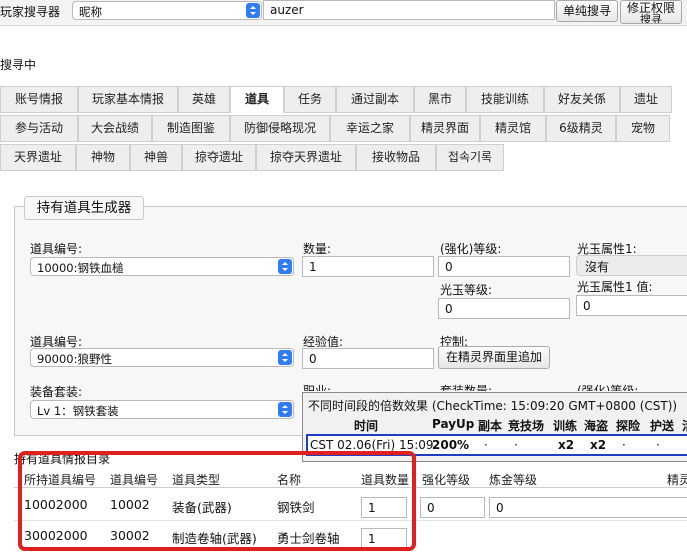 Image resolution: width=687 pixels, height=560 pixels. What do you see at coordinates (677, 479) in the screenshot?
I see `item-table-header-7: 精灵` at bounding box center [677, 479].